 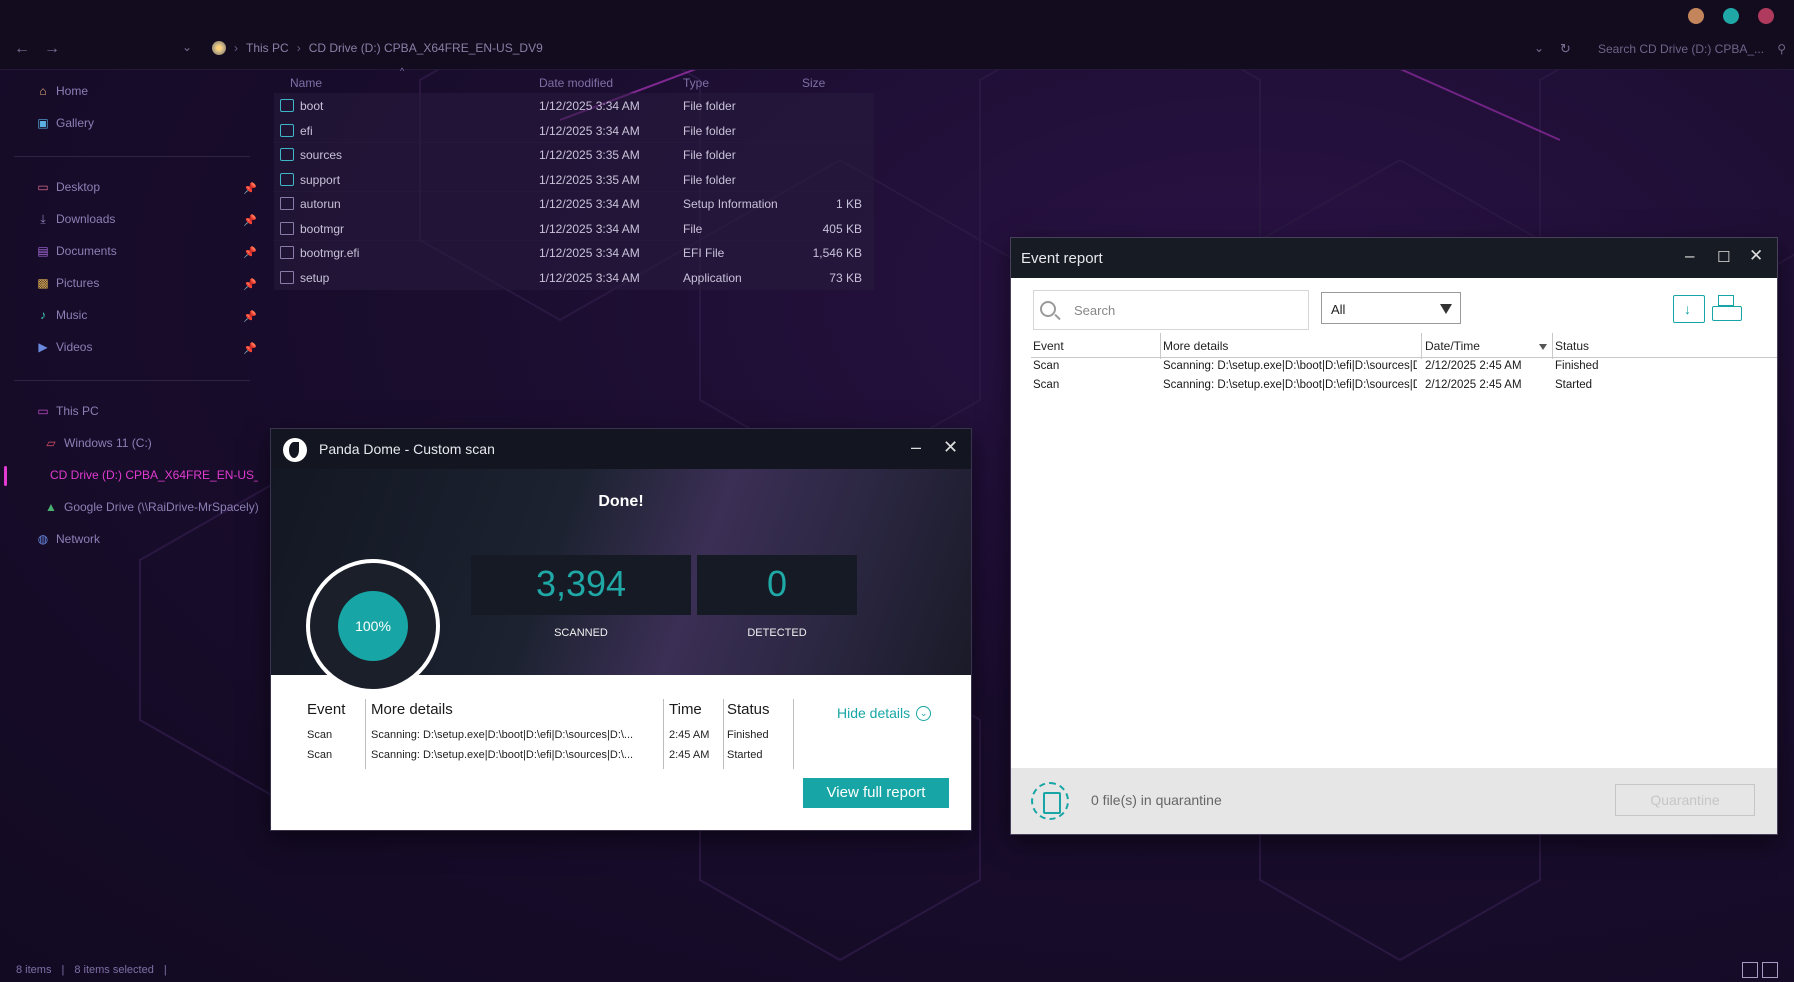 I want to click on hide-details-link: Hide details ⌄, so click(x=884, y=713).